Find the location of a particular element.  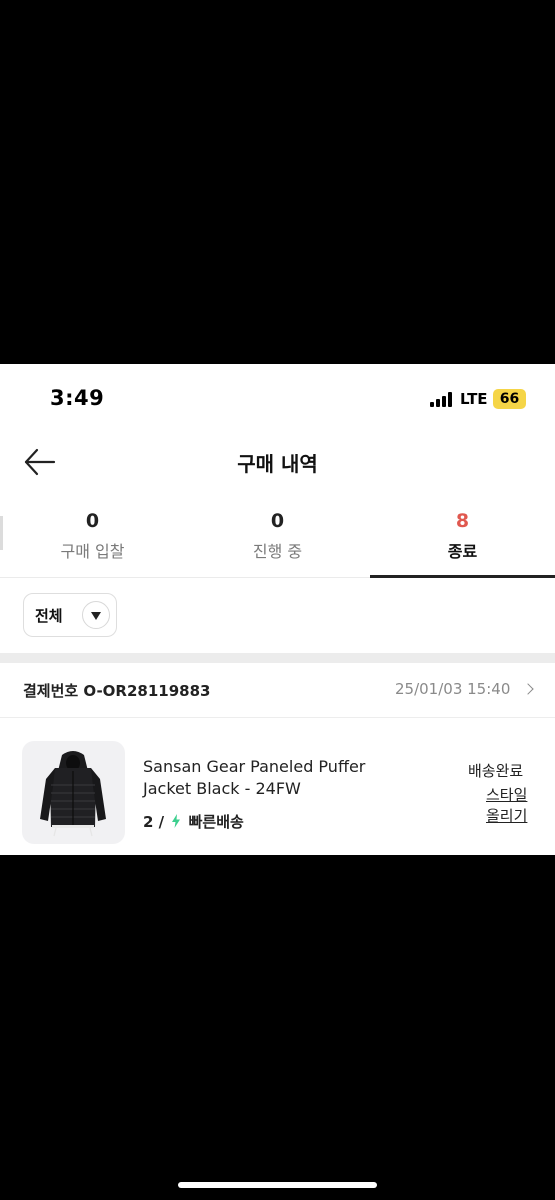

status-bar: 3:49 LTE 66 is located at coordinates (277, 399).